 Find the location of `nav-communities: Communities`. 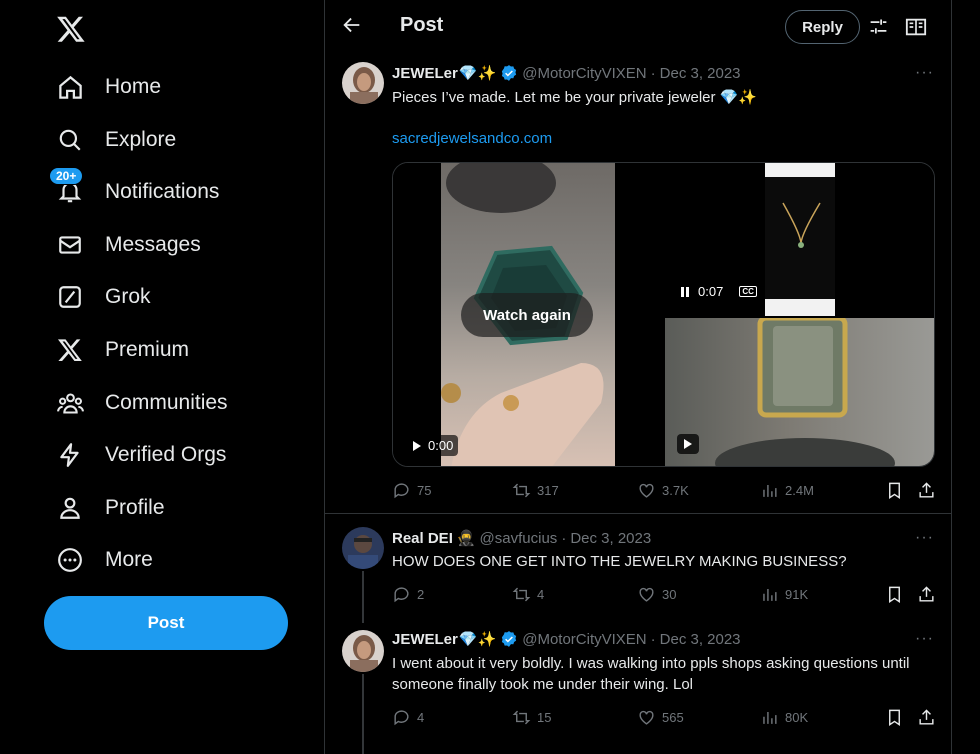

nav-communities: Communities is located at coordinates (142, 403).